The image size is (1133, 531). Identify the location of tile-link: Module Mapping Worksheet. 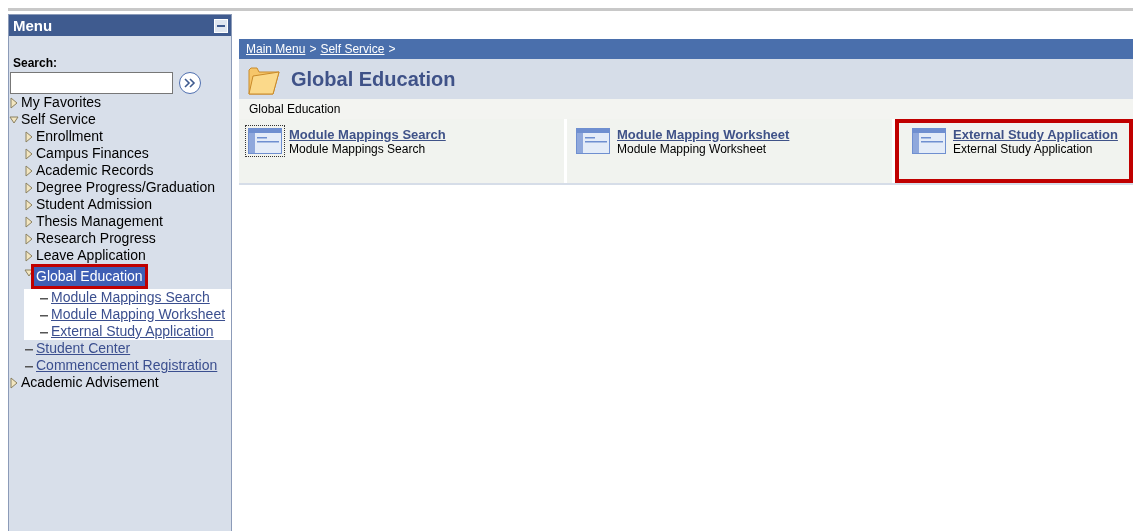
(703, 134).